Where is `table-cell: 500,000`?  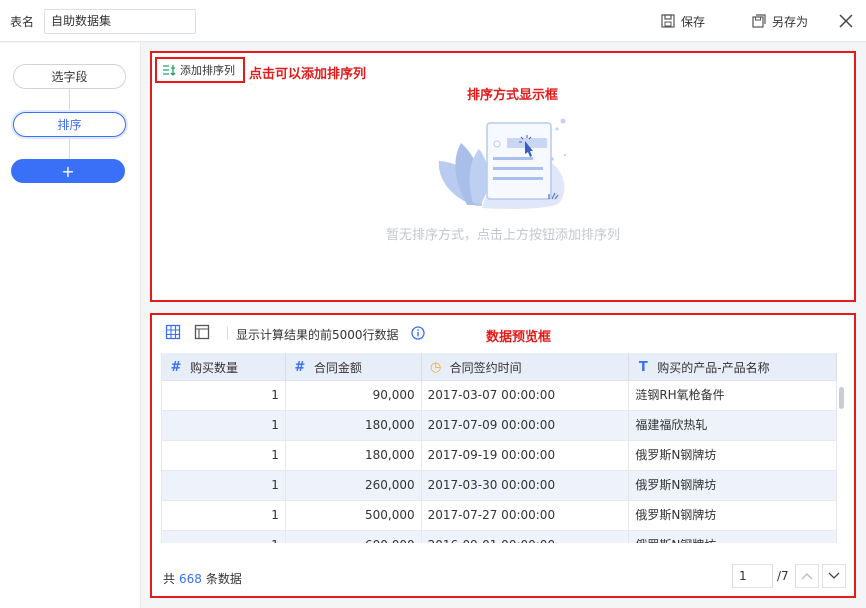
table-cell: 500,000 is located at coordinates (354, 516).